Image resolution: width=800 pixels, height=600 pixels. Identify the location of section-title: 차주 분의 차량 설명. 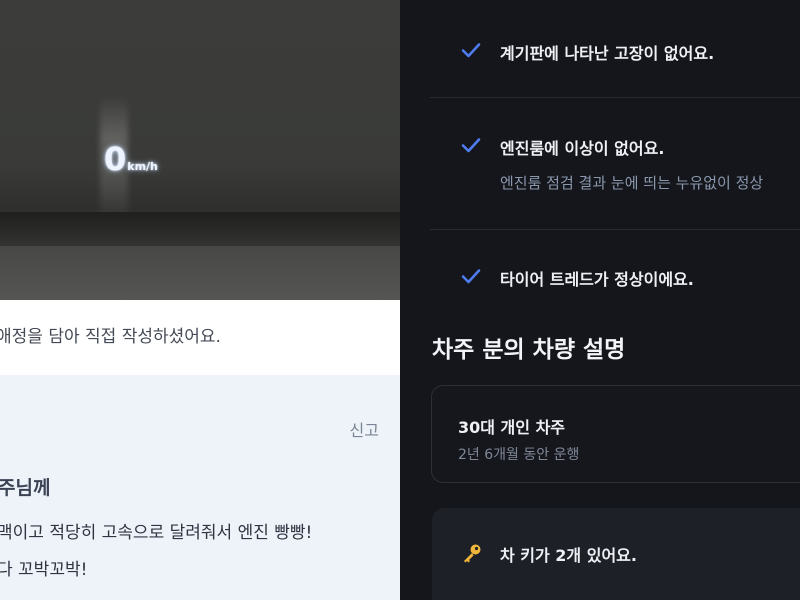
(529, 350).